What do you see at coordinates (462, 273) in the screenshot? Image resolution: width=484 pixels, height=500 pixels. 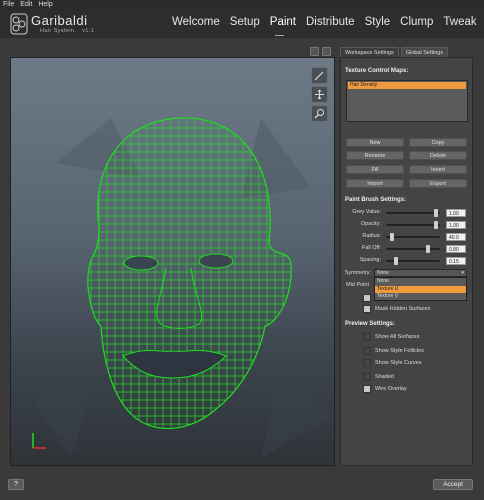 I see `chevron-down-icon: ▾` at bounding box center [462, 273].